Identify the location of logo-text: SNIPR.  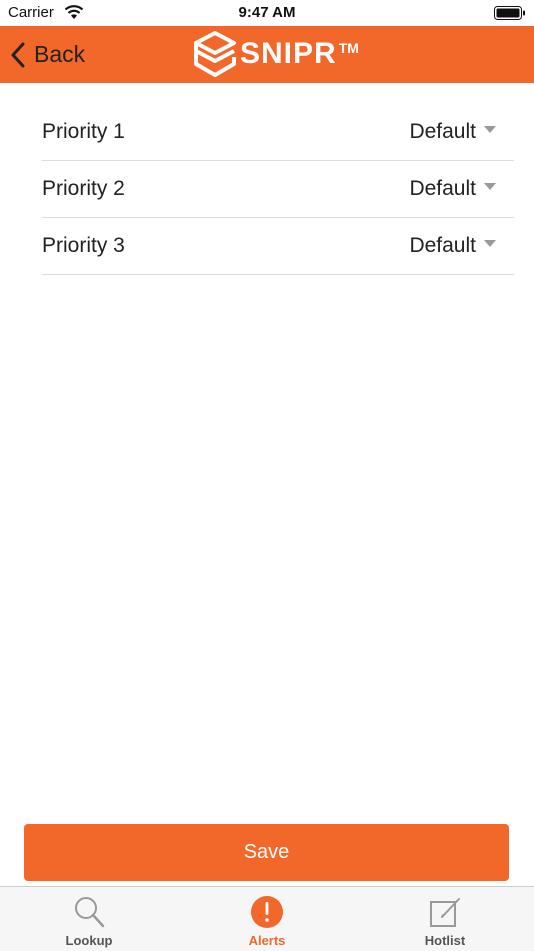
(288, 53).